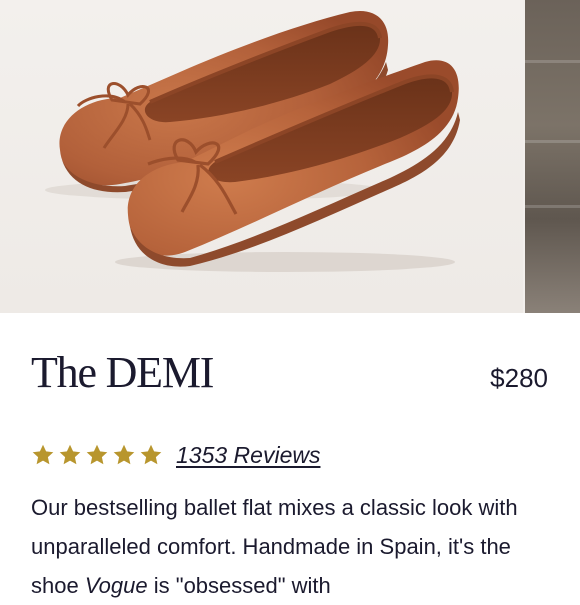 This screenshot has width=580, height=605. What do you see at coordinates (239, 585) in the screenshot?
I see `description-line-3-end: is "obsessed" with` at bounding box center [239, 585].